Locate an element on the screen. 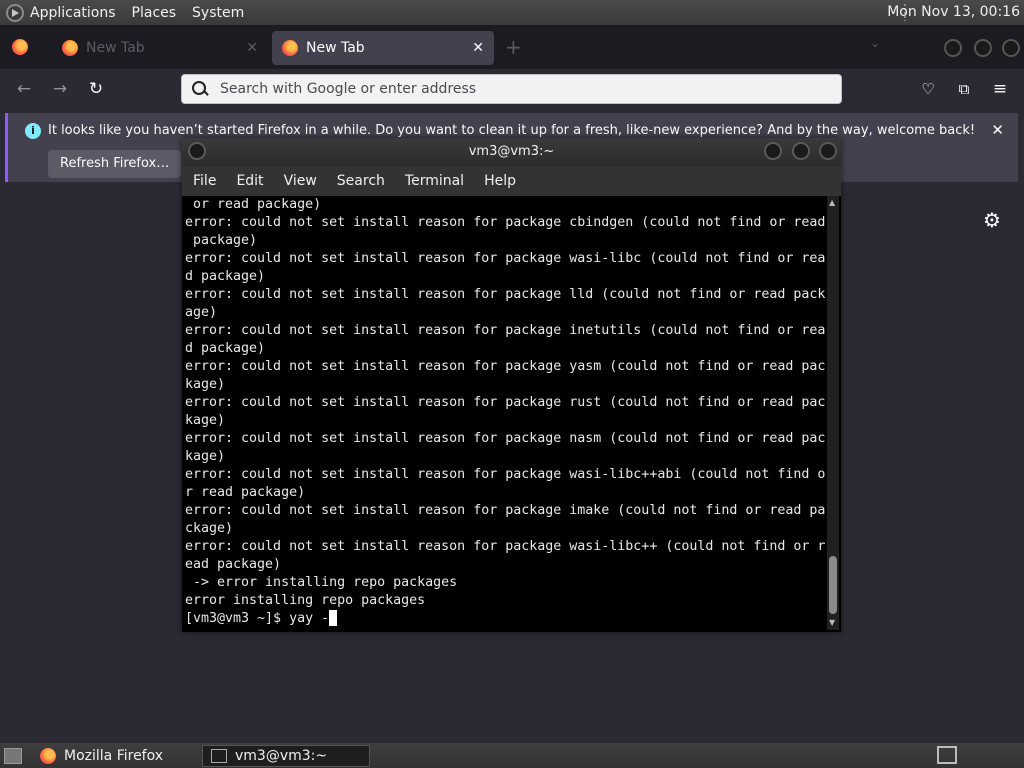  menu-places: Places is located at coordinates (154, 13).